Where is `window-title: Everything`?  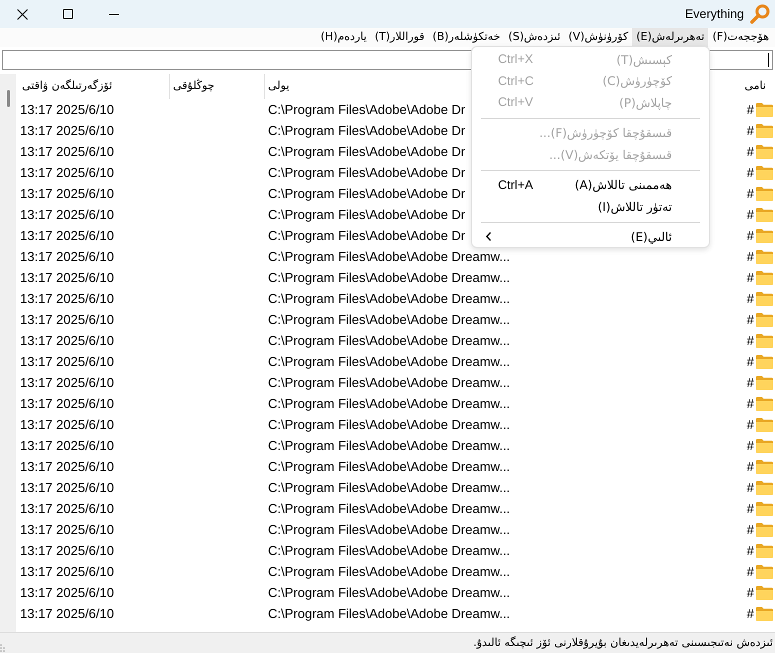 window-title: Everything is located at coordinates (714, 14).